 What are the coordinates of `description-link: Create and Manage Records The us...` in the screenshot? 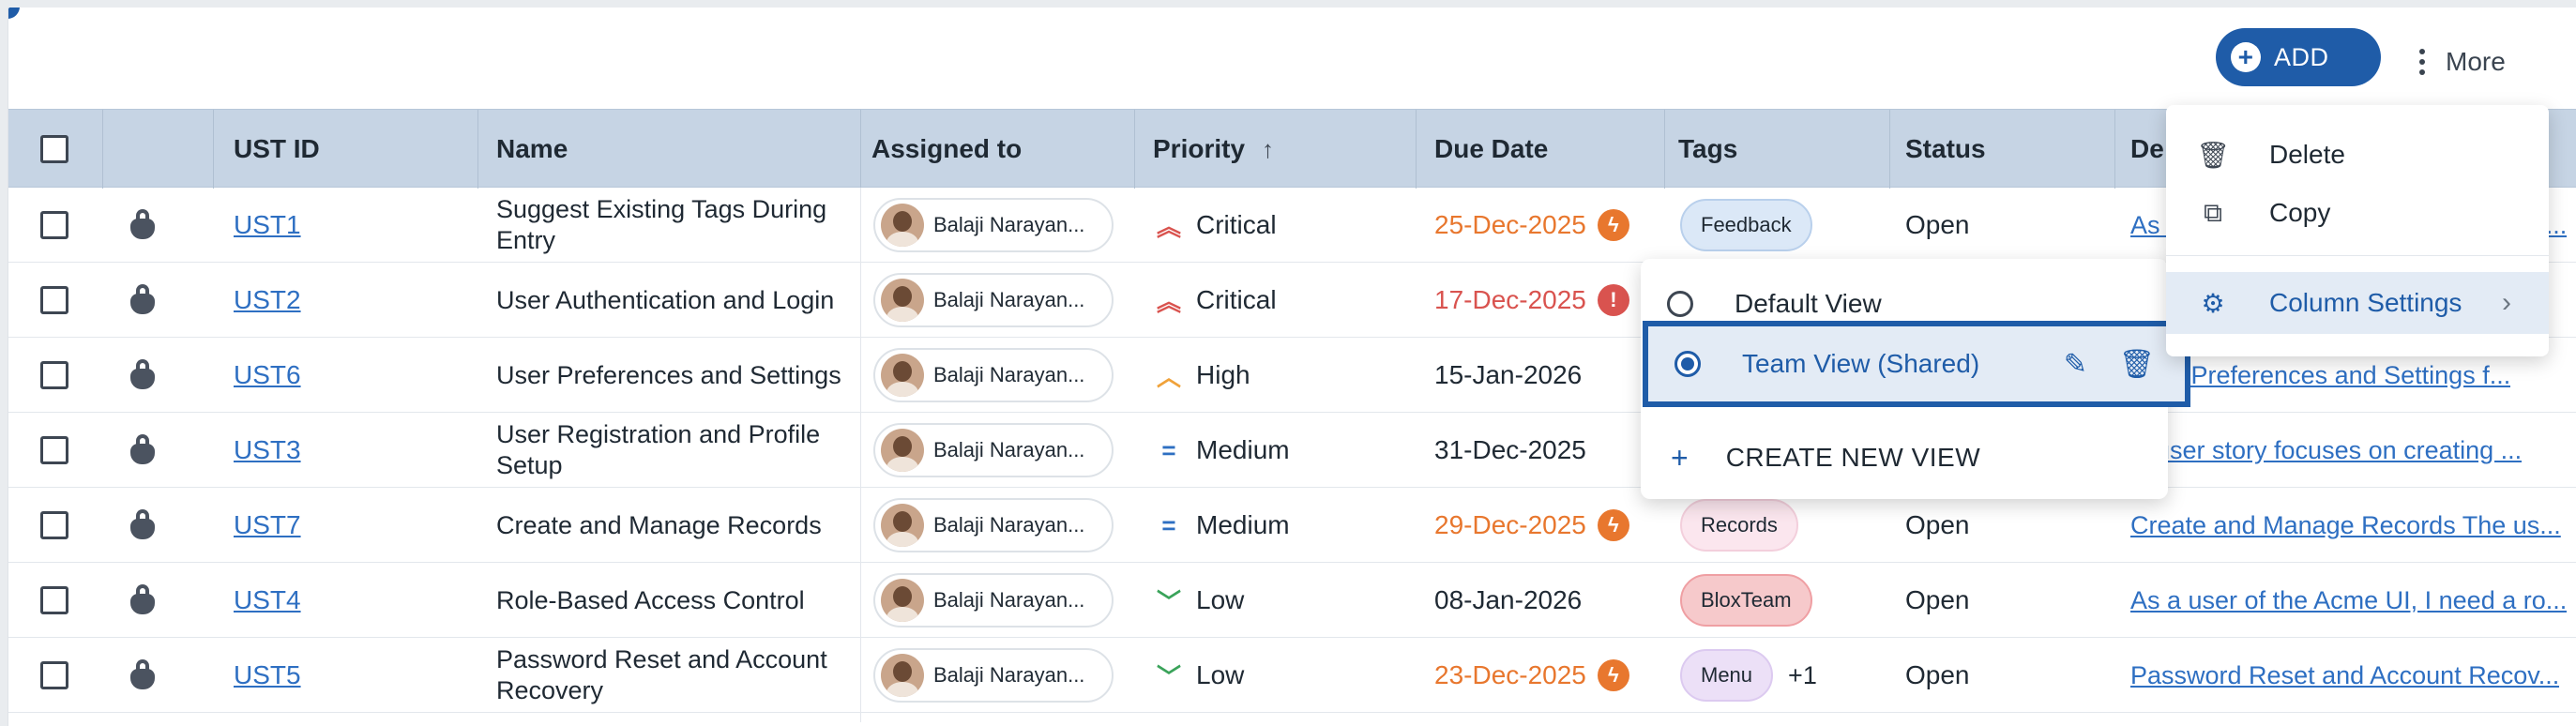 It's located at (2345, 525).